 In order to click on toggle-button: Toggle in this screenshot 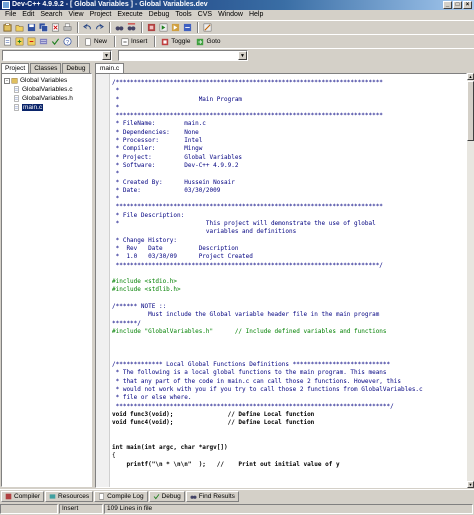, I will do `click(175, 41)`.